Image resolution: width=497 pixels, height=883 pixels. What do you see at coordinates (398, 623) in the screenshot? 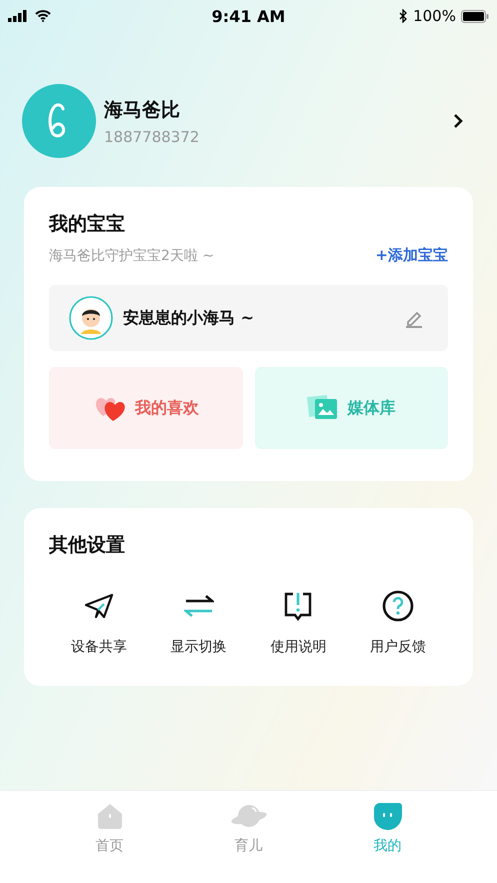
I see `settings-item: 用户反馈` at bounding box center [398, 623].